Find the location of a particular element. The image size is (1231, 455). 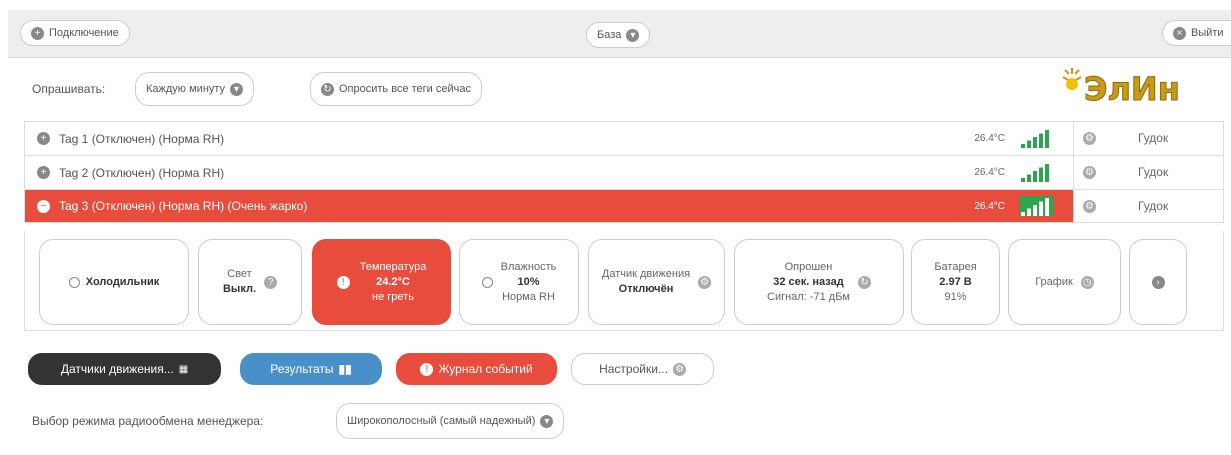

event-log-button: ! Журнал событий is located at coordinates (476, 369).